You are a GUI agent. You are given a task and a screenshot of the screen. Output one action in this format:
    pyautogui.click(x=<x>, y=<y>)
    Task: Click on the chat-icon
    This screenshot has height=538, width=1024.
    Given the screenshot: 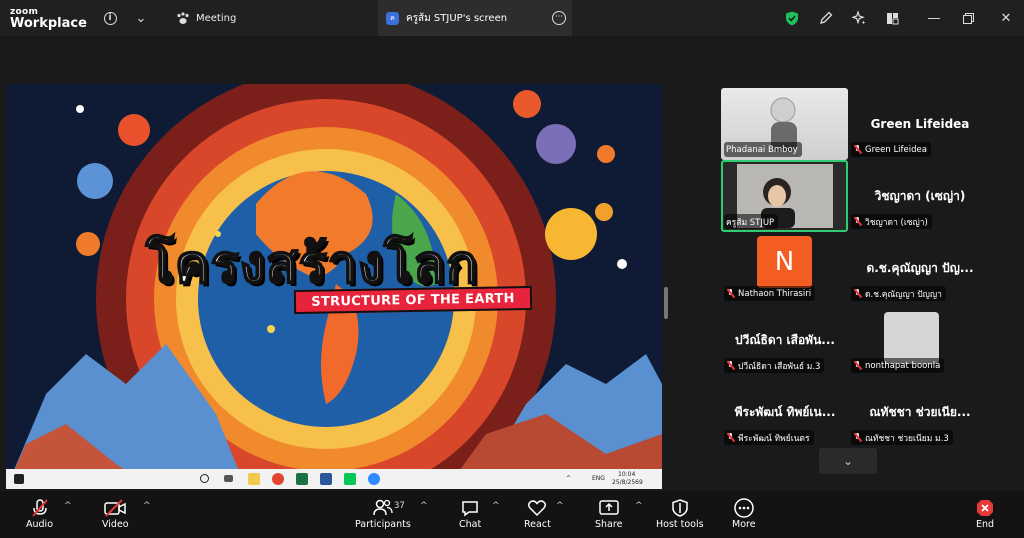 What is the action you would take?
    pyautogui.click(x=470, y=508)
    